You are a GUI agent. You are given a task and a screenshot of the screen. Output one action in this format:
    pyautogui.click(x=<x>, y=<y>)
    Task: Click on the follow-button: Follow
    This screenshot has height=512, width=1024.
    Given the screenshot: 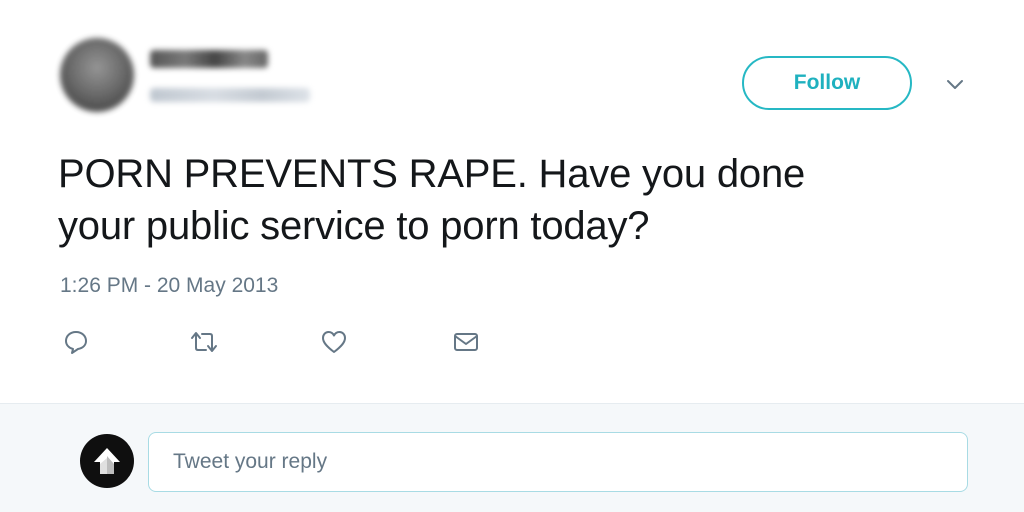 What is the action you would take?
    pyautogui.click(x=827, y=83)
    